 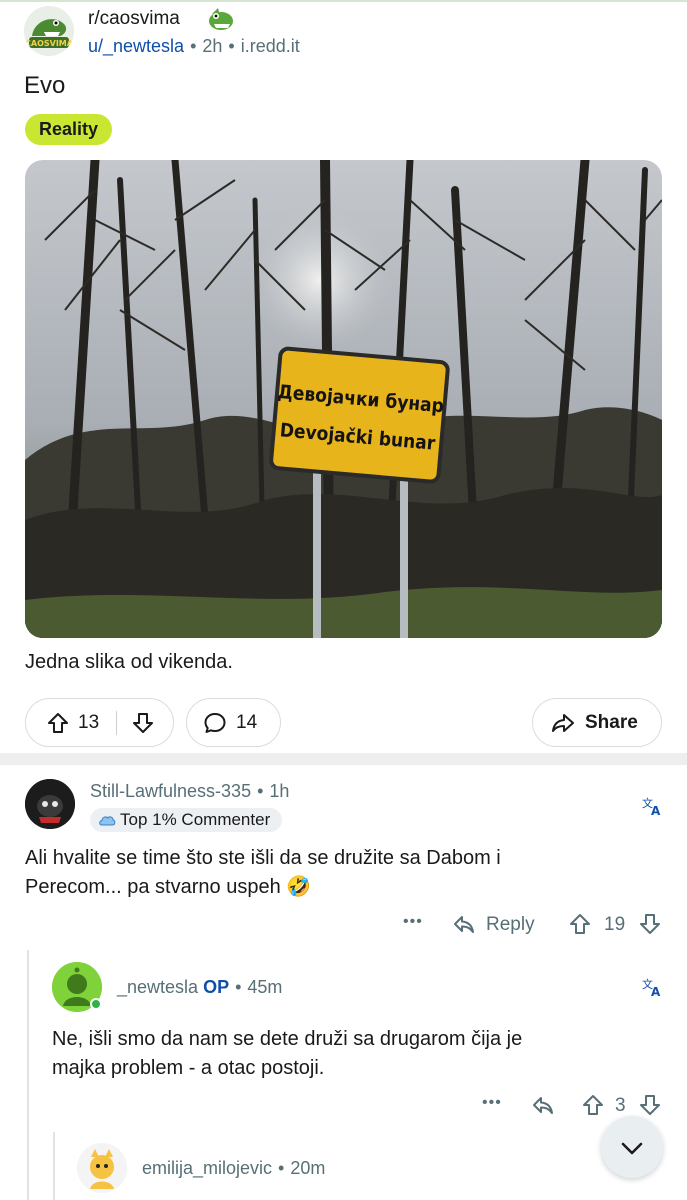 I want to click on vote-control: 13, so click(x=99, y=722).